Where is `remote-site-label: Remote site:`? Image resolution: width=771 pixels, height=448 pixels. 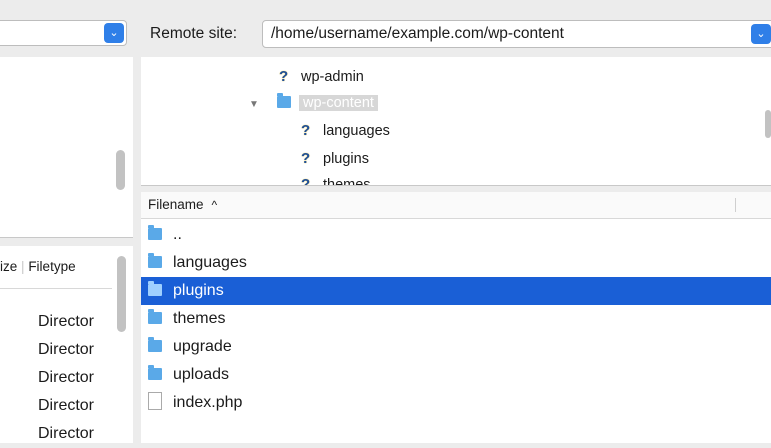 remote-site-label: Remote site: is located at coordinates (194, 33).